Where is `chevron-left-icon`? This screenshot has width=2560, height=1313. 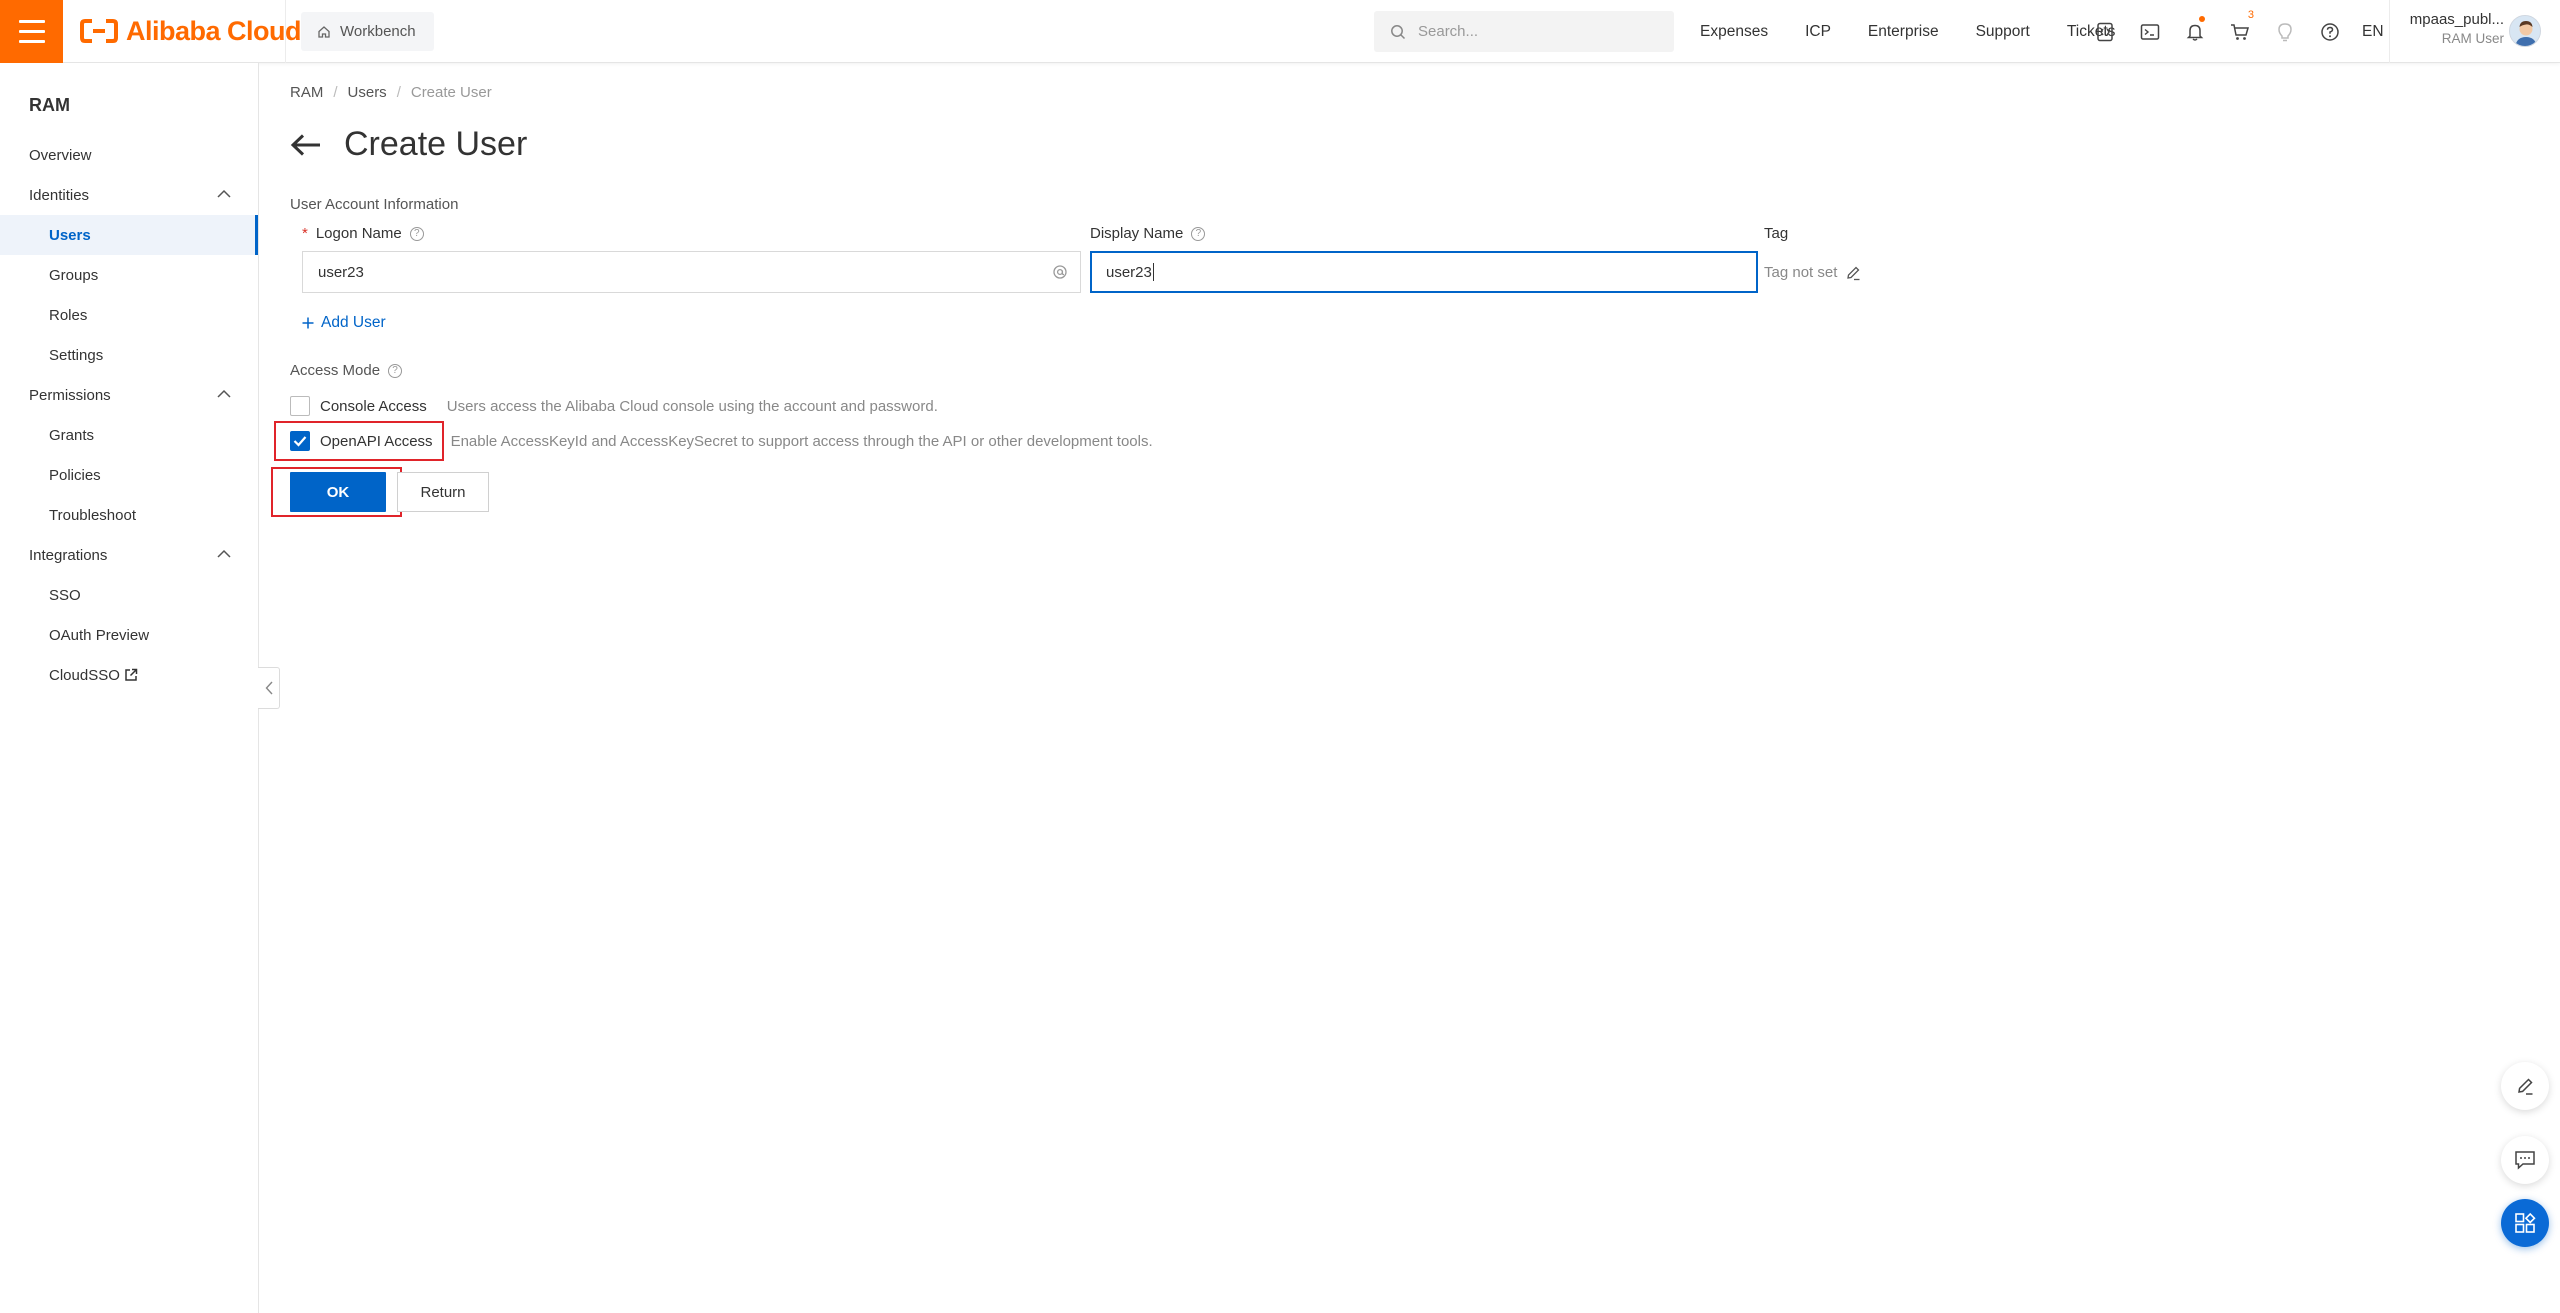 chevron-left-icon is located at coordinates (269, 688).